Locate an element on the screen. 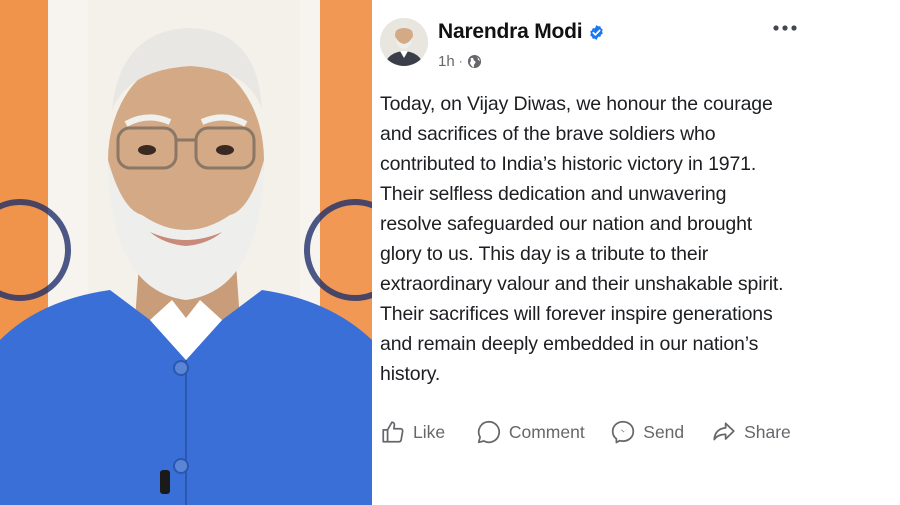 The width and height of the screenshot is (900, 505). share-arrow-icon is located at coordinates (724, 431).